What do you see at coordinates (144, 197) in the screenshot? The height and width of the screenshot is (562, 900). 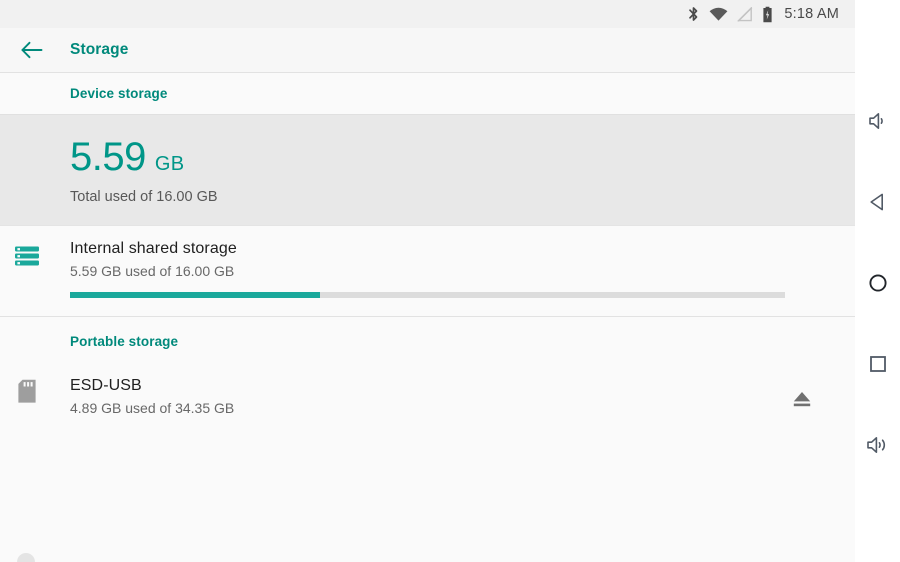 I see `summary-subtitle: Total used of 16.00 GB` at bounding box center [144, 197].